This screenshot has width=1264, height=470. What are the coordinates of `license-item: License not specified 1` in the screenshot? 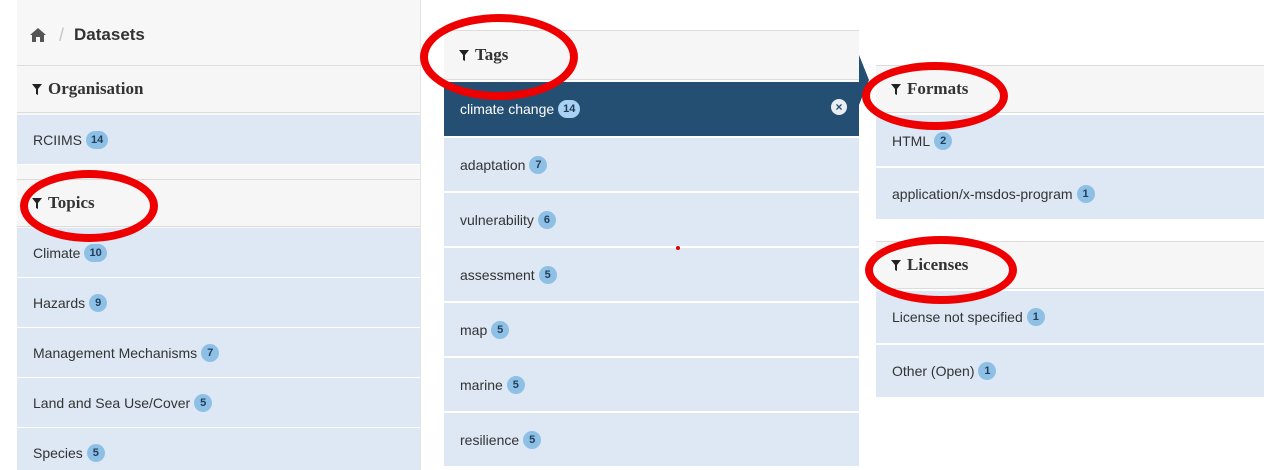 It's located at (1070, 317).